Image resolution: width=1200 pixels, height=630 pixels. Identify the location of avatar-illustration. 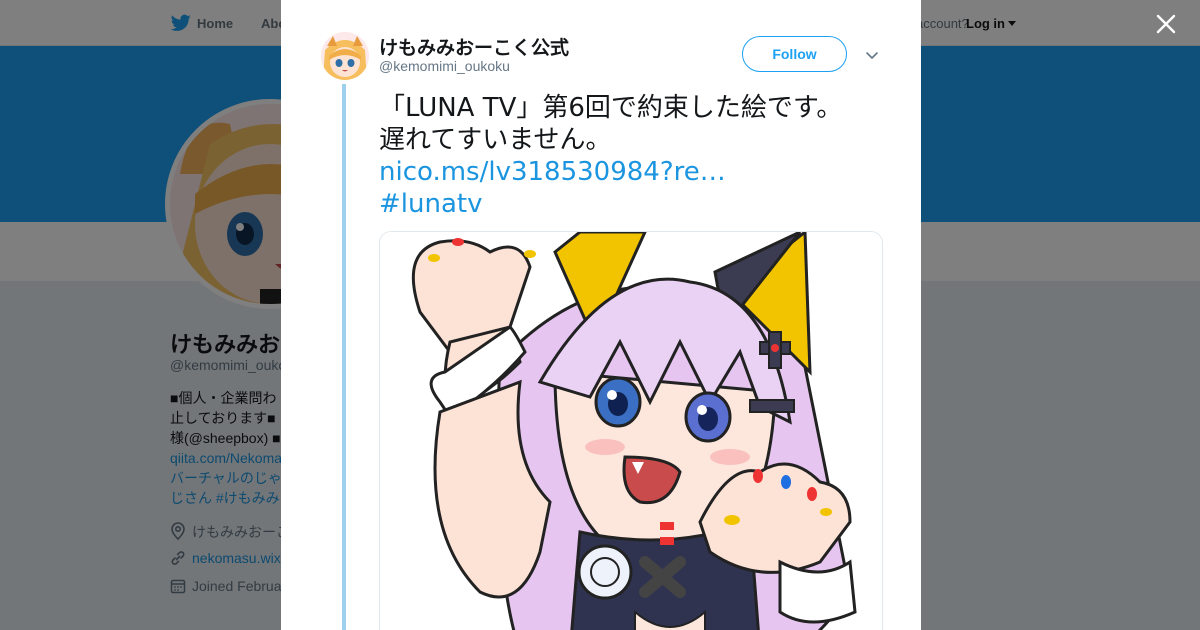
(345, 56).